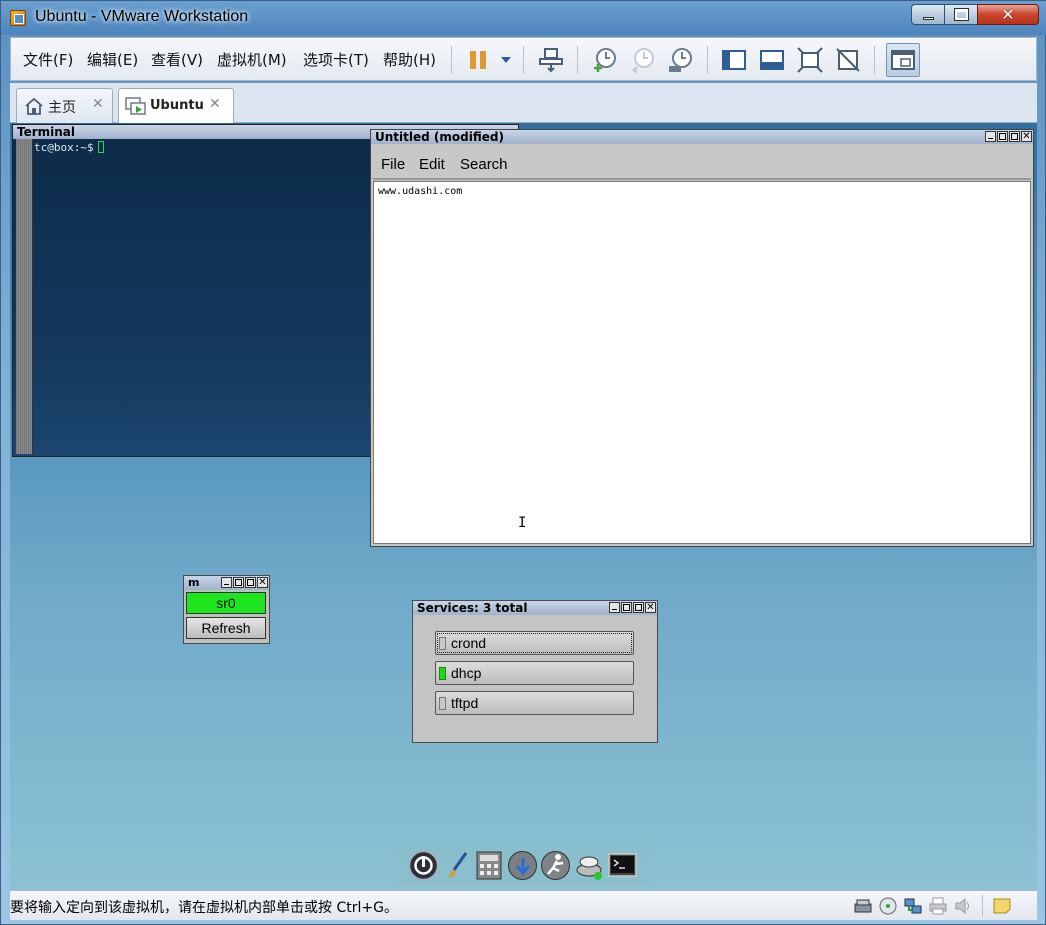  Describe the element at coordinates (472, 608) in the screenshot. I see `window-title: Services: 3 total` at that location.